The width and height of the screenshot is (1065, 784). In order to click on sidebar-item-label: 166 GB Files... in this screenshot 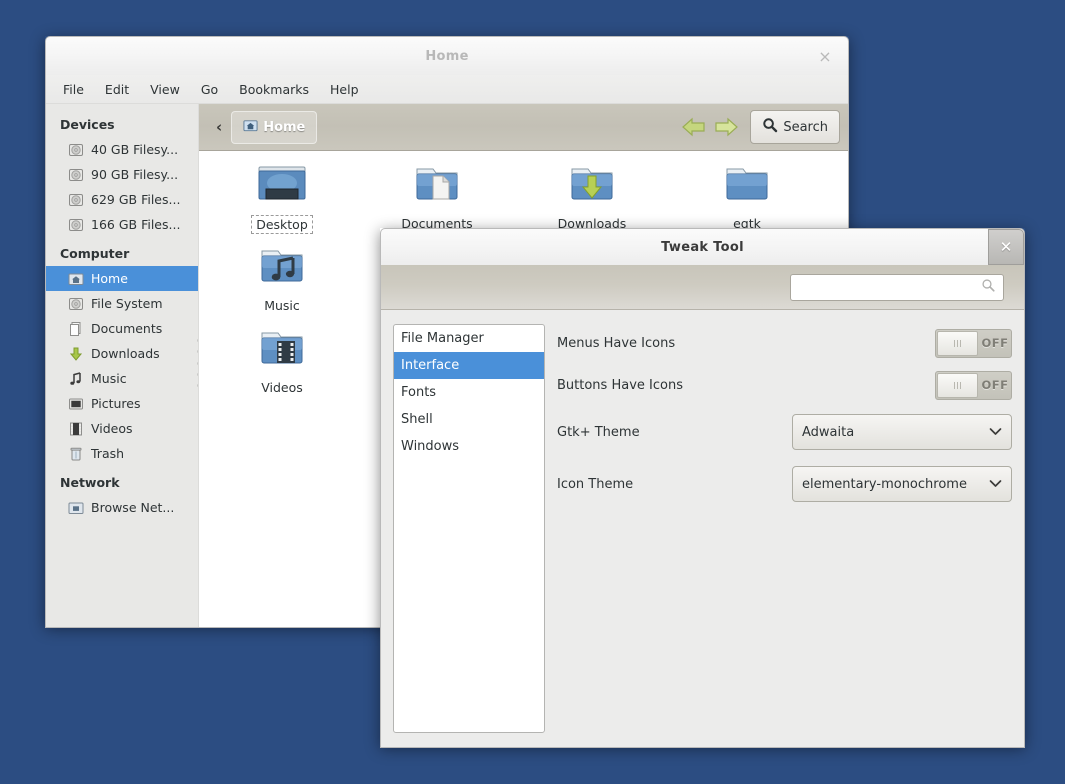, I will do `click(136, 224)`.